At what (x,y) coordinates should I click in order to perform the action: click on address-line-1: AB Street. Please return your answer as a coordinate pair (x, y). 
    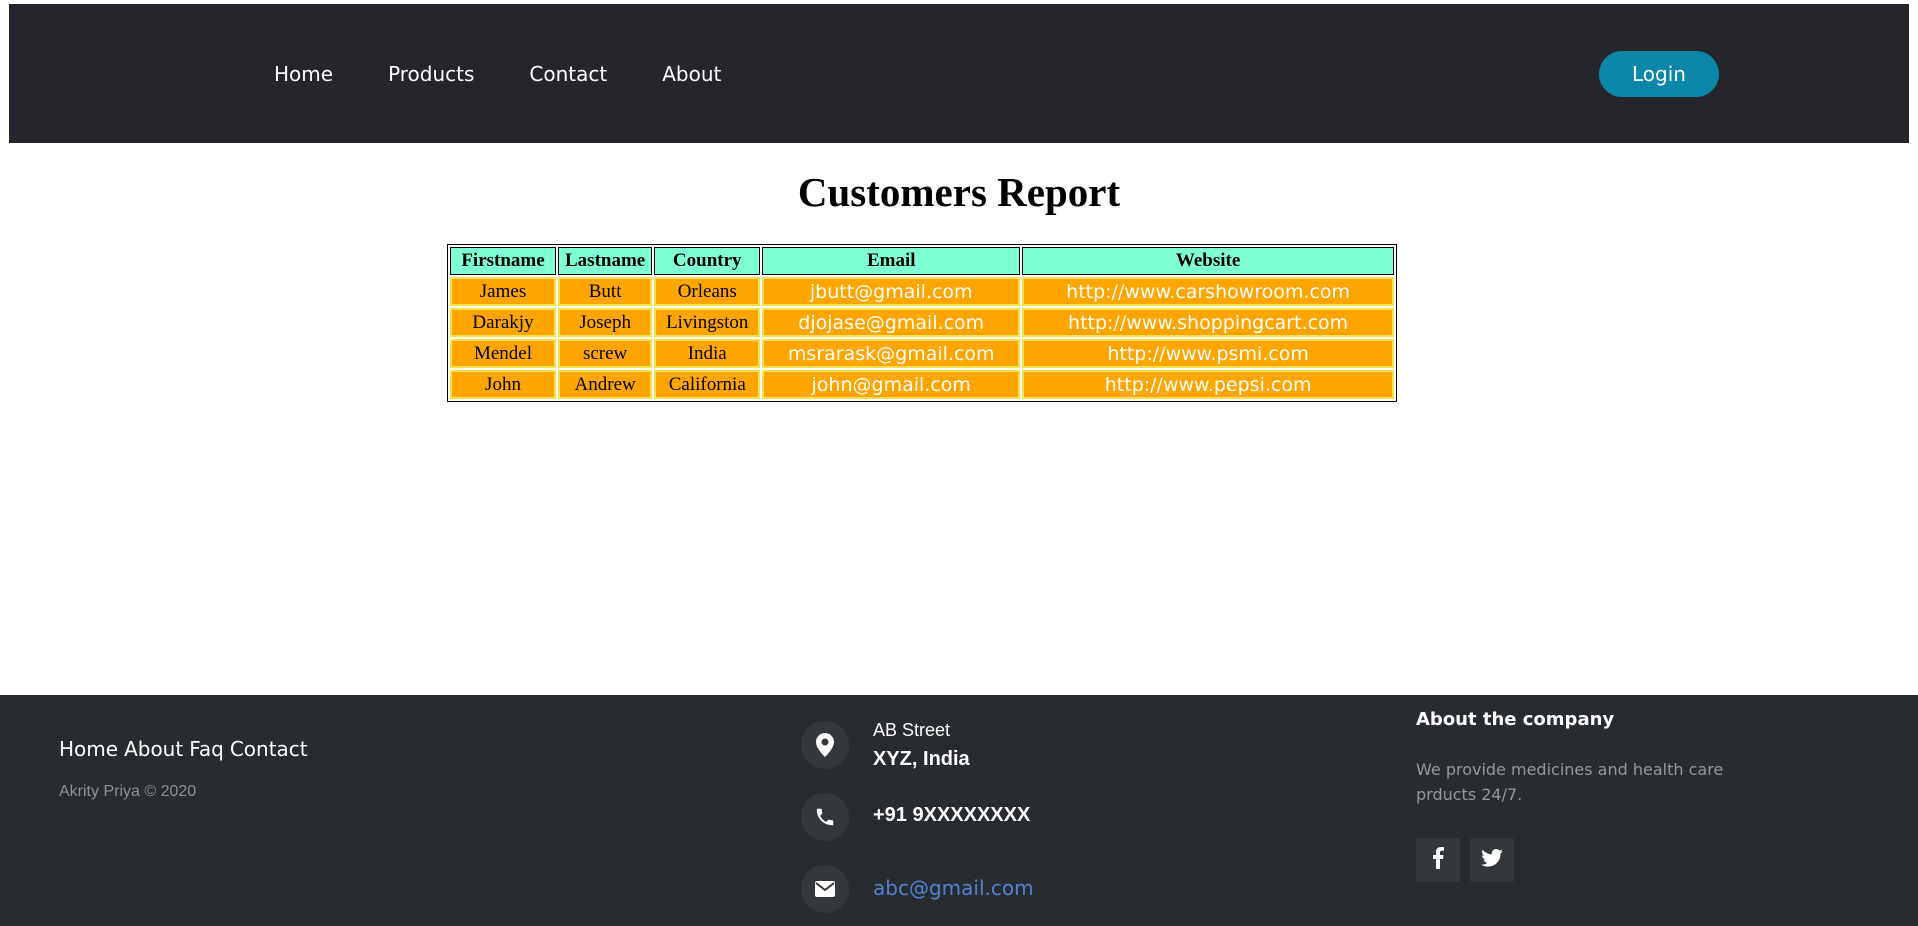
    Looking at the image, I should click on (912, 730).